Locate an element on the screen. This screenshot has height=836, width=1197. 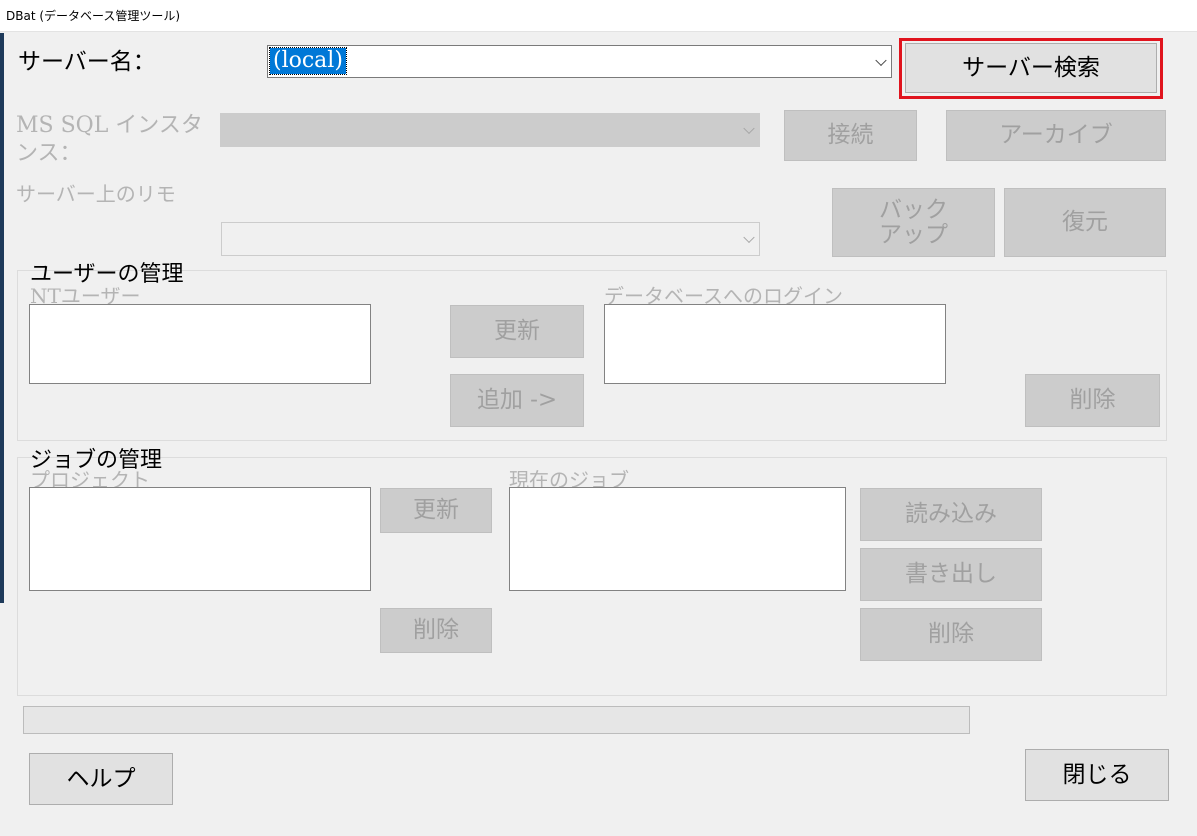
archive-button: アーカイブ is located at coordinates (1056, 135).